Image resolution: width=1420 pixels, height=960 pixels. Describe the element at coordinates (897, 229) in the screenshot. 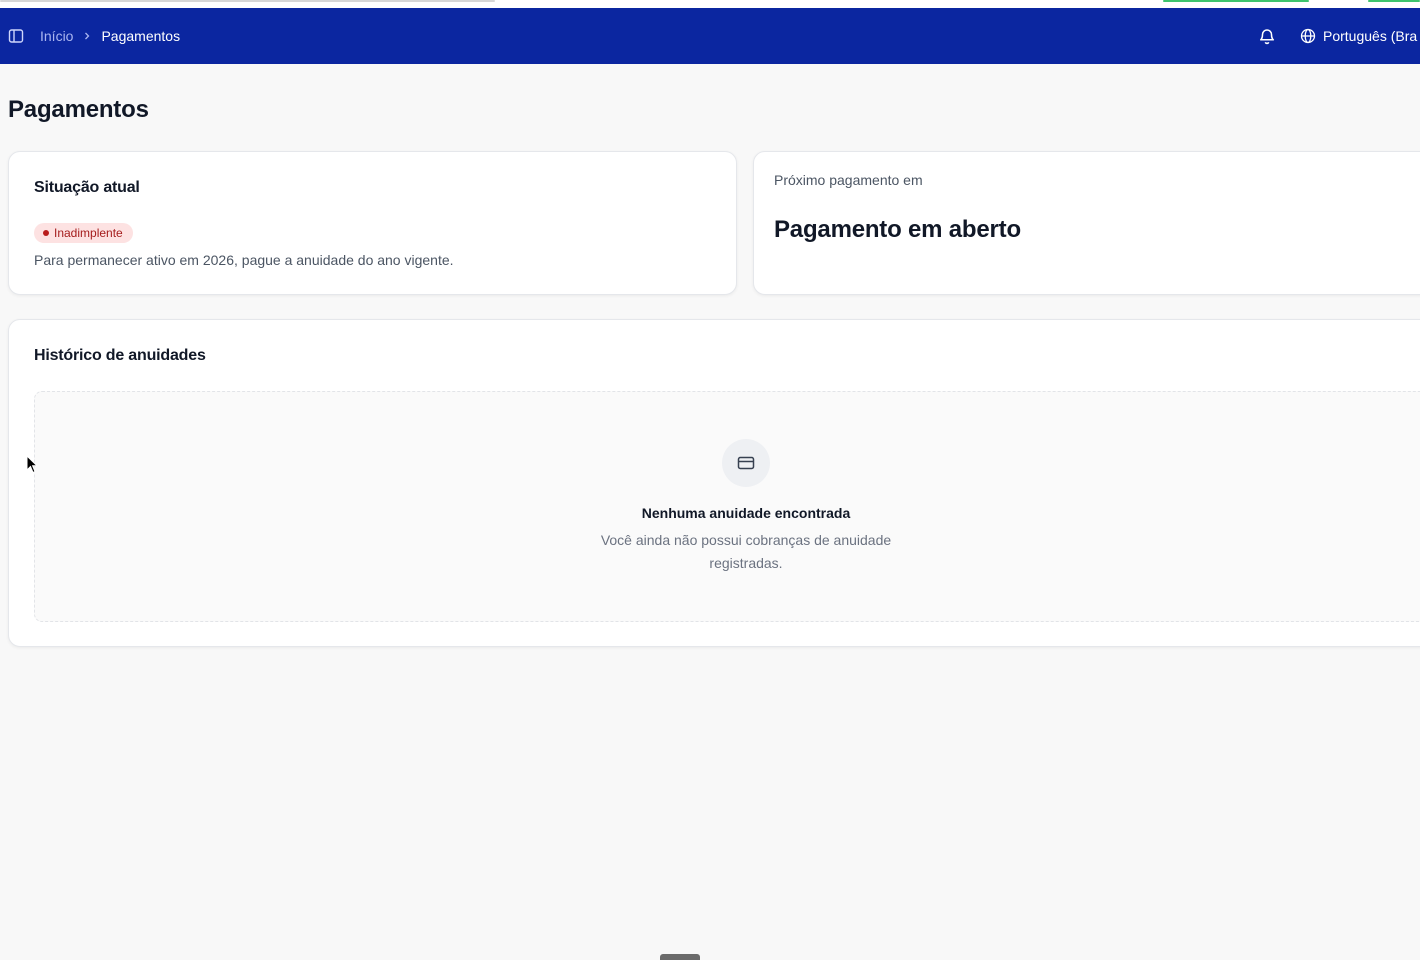

I see `next-payment-value: Pagamento em aberto` at that location.